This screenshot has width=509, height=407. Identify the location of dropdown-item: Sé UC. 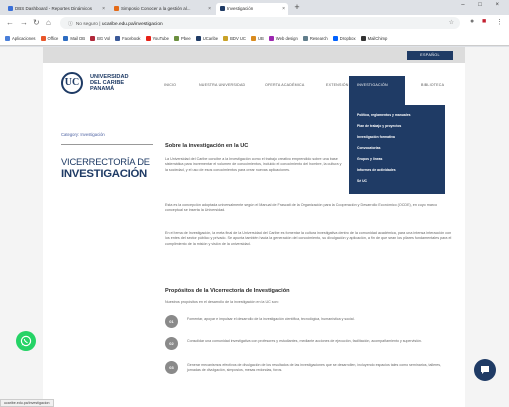
(401, 184).